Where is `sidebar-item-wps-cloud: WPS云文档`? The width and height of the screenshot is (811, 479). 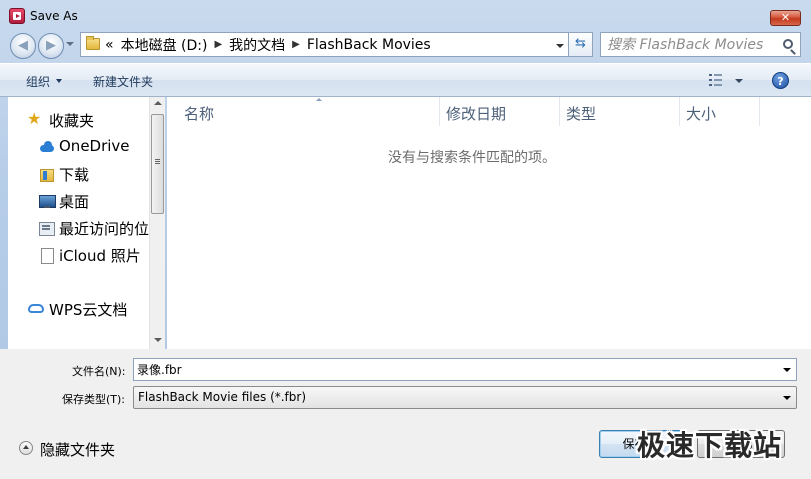
sidebar-item-wps-cloud: WPS云文档 is located at coordinates (79, 309).